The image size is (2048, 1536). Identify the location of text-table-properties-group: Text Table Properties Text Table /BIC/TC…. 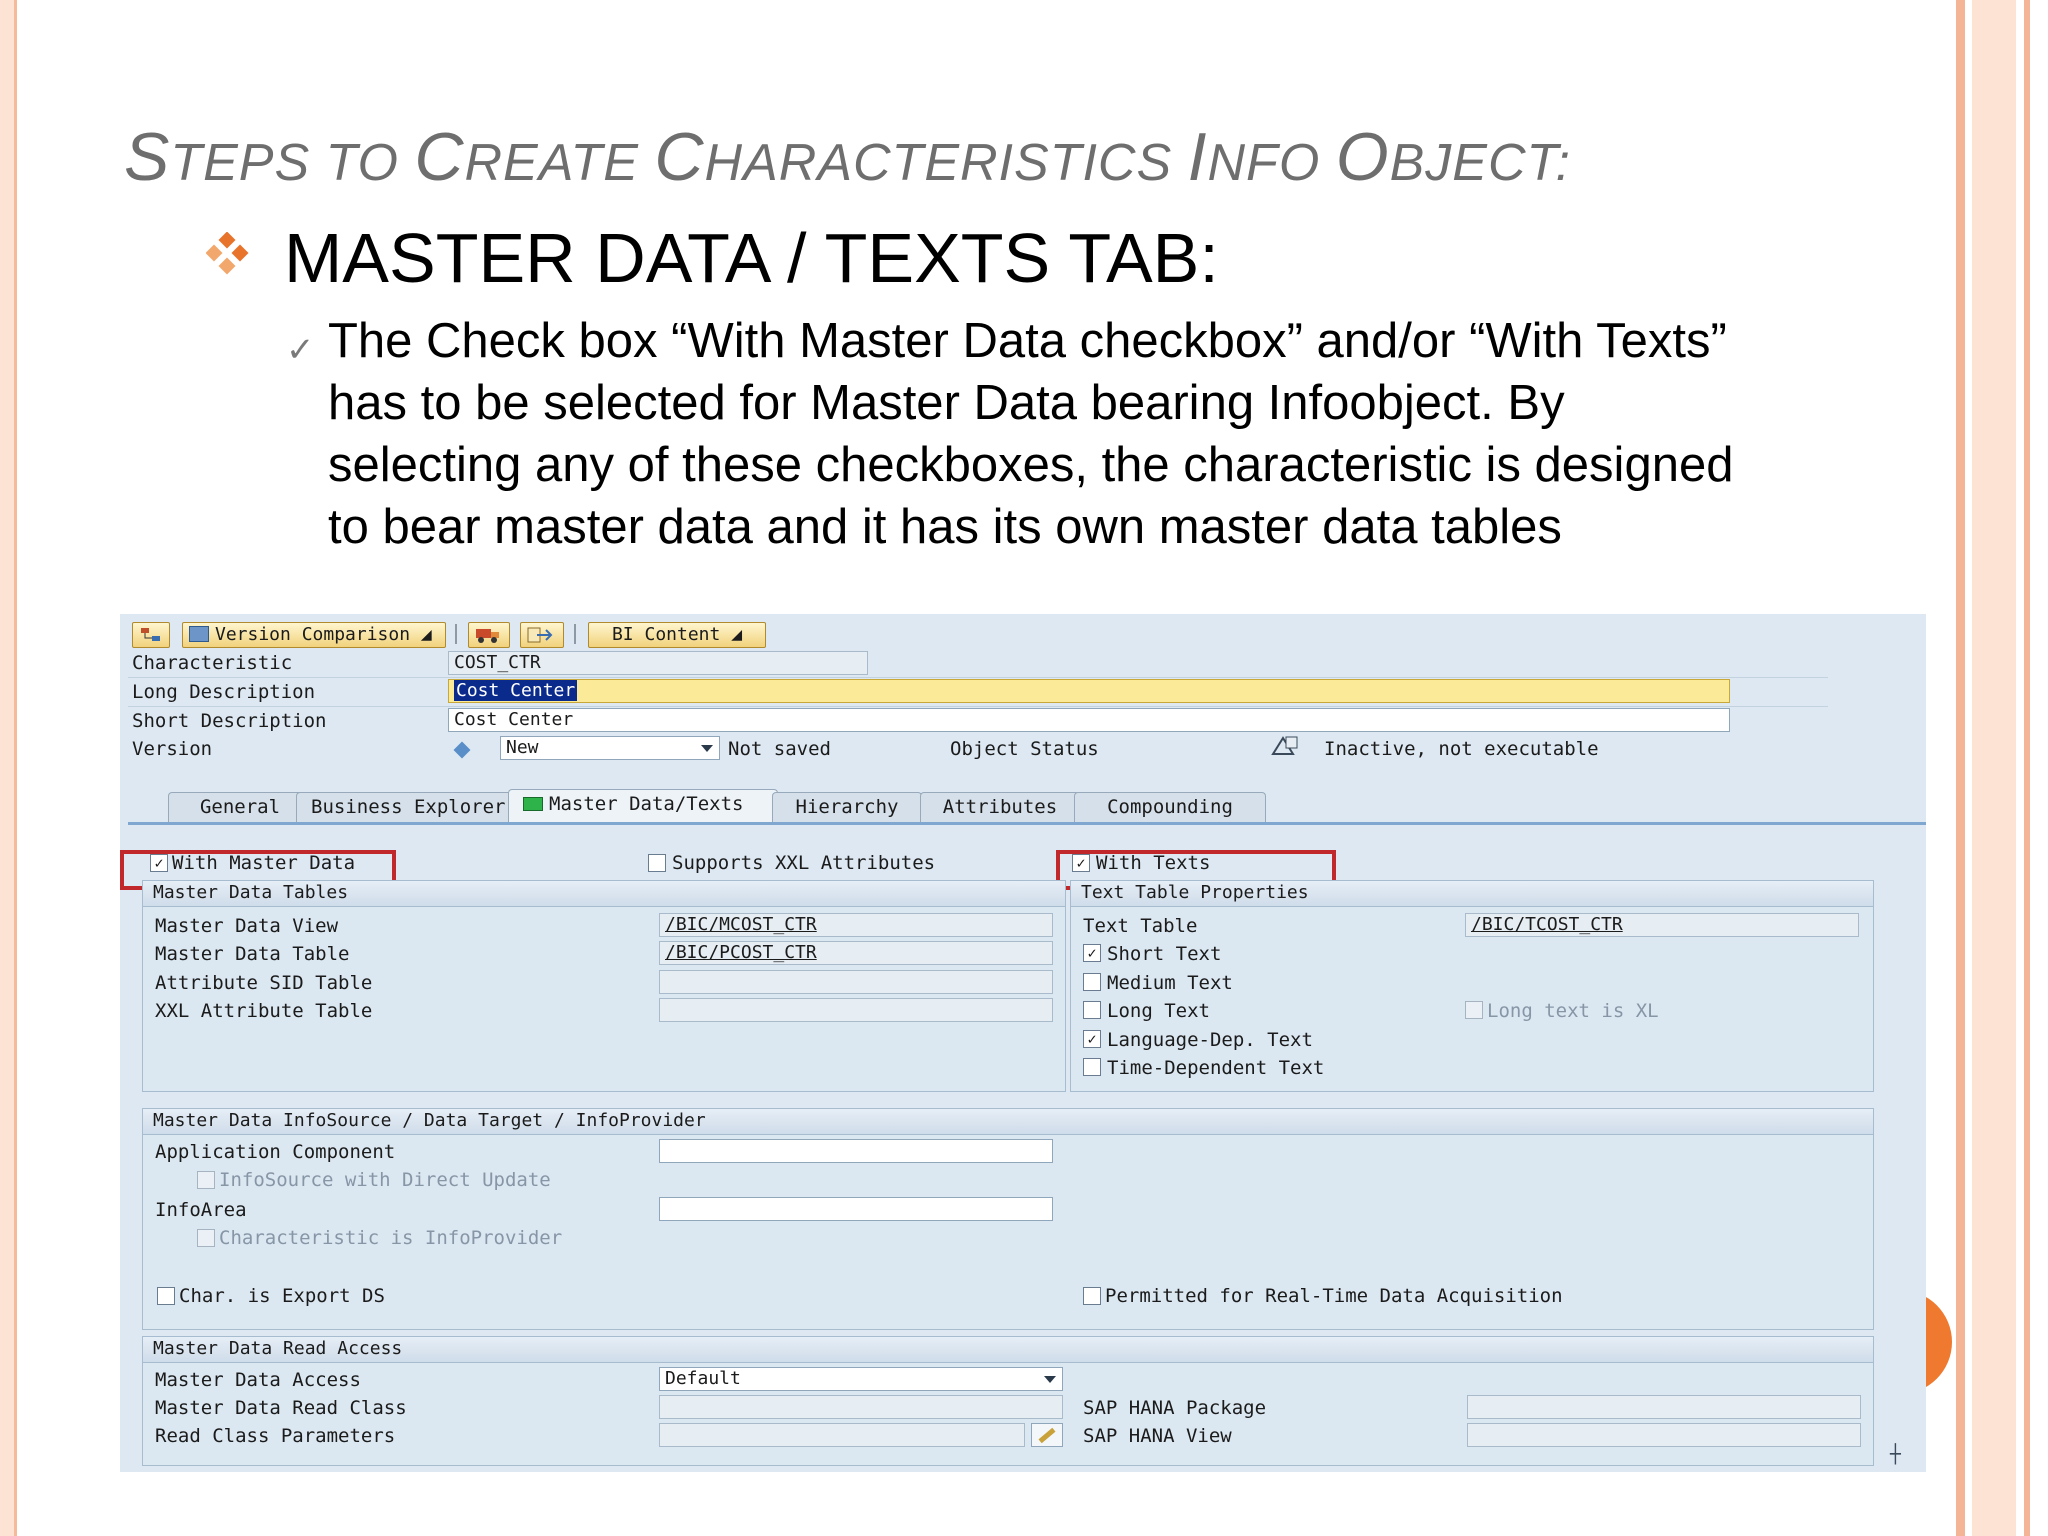
(1472, 986).